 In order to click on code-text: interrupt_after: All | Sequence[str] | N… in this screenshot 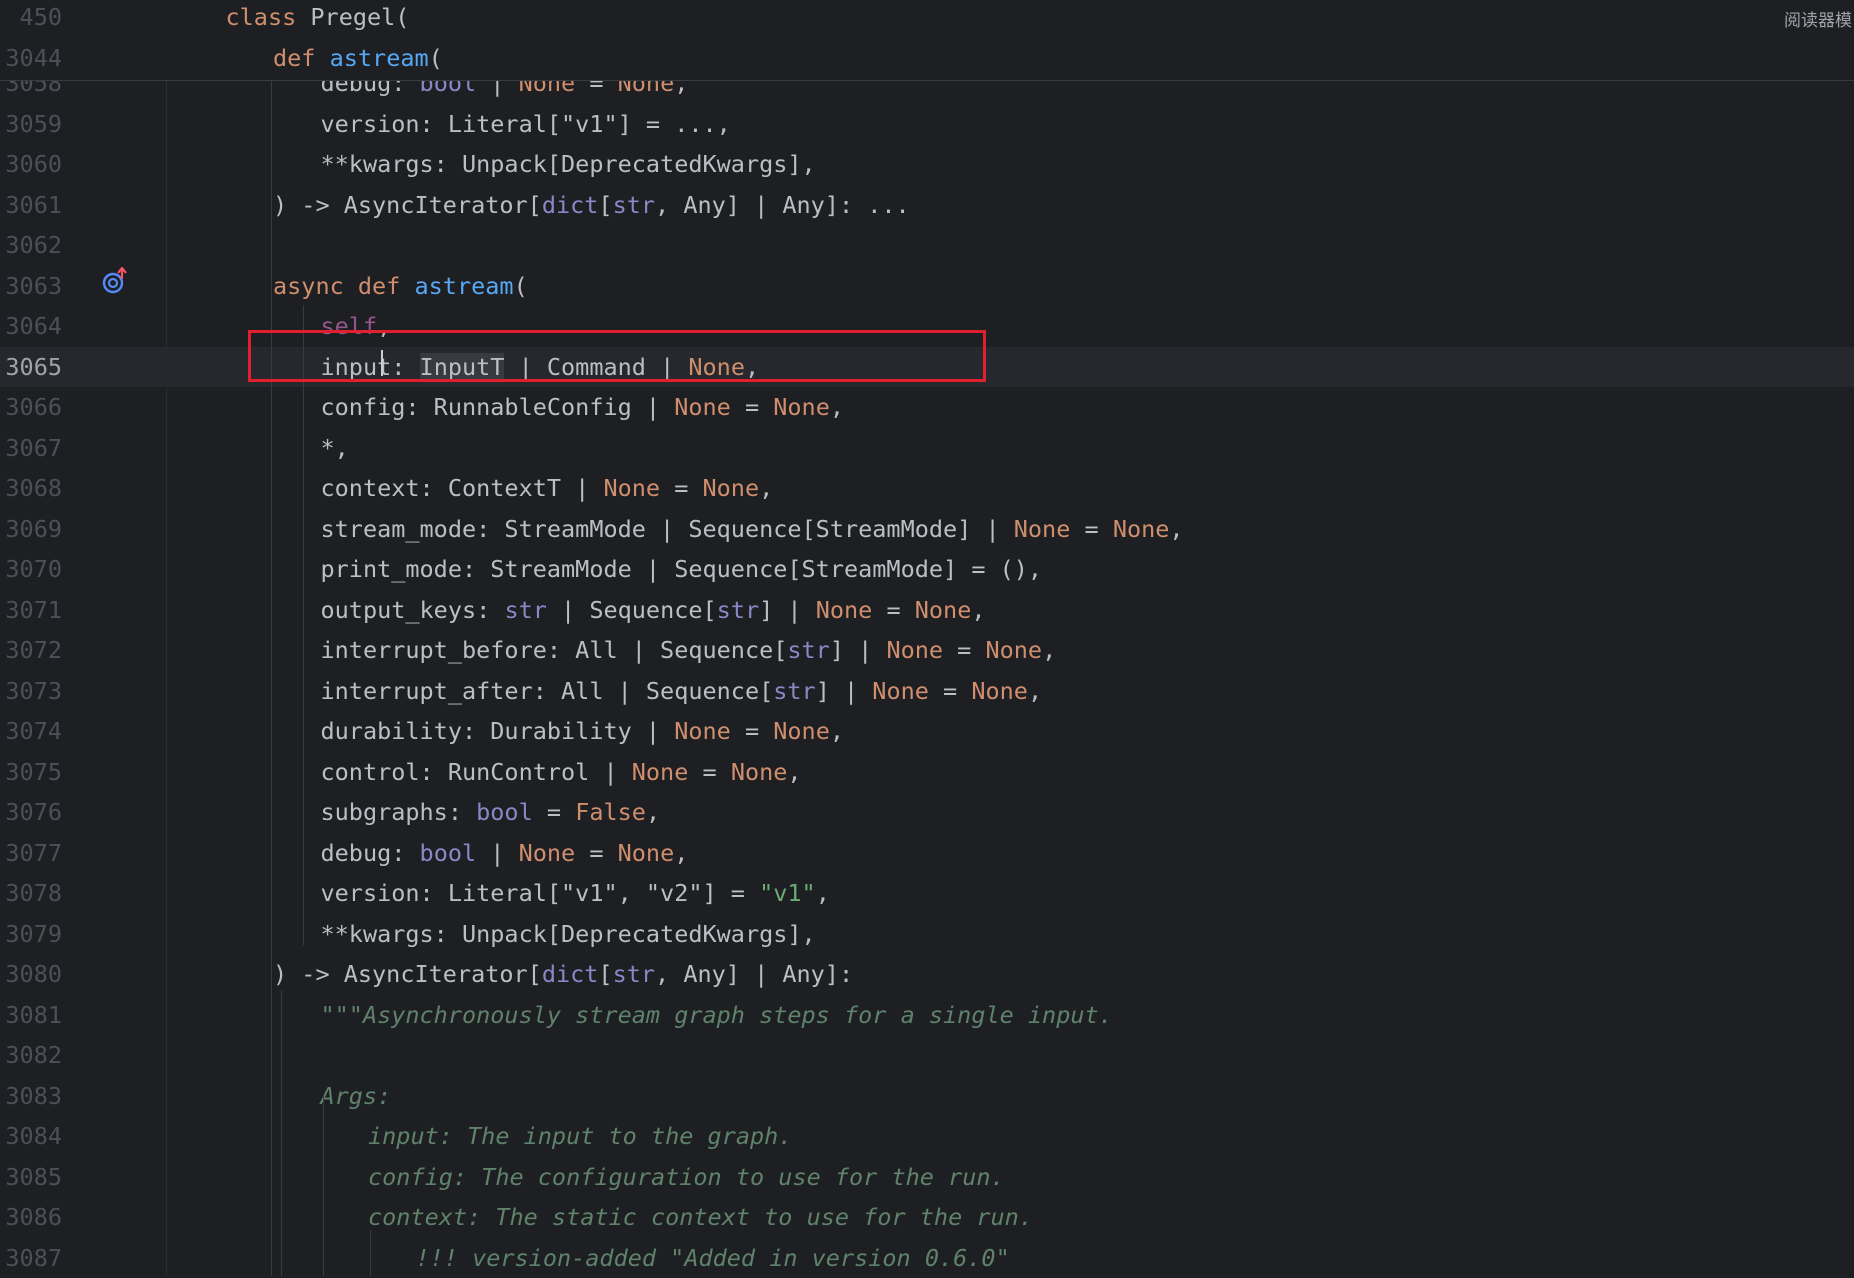, I will do `click(682, 691)`.